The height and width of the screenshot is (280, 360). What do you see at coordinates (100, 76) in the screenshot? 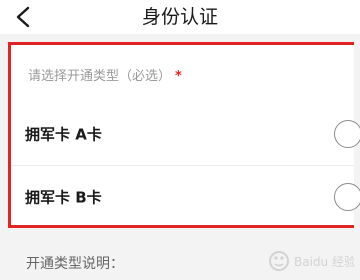
I see `prompt-text: 请选择开通类型（必选）` at bounding box center [100, 76].